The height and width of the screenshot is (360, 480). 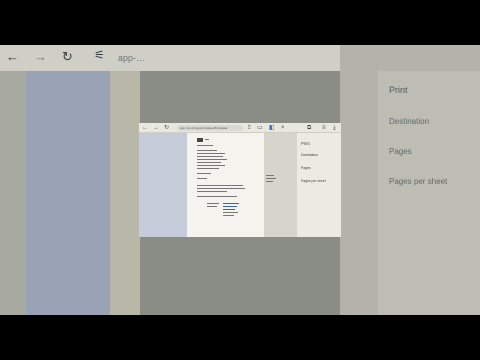 What do you see at coordinates (125, 193) in the screenshot?
I see `document-page-edge` at bounding box center [125, 193].